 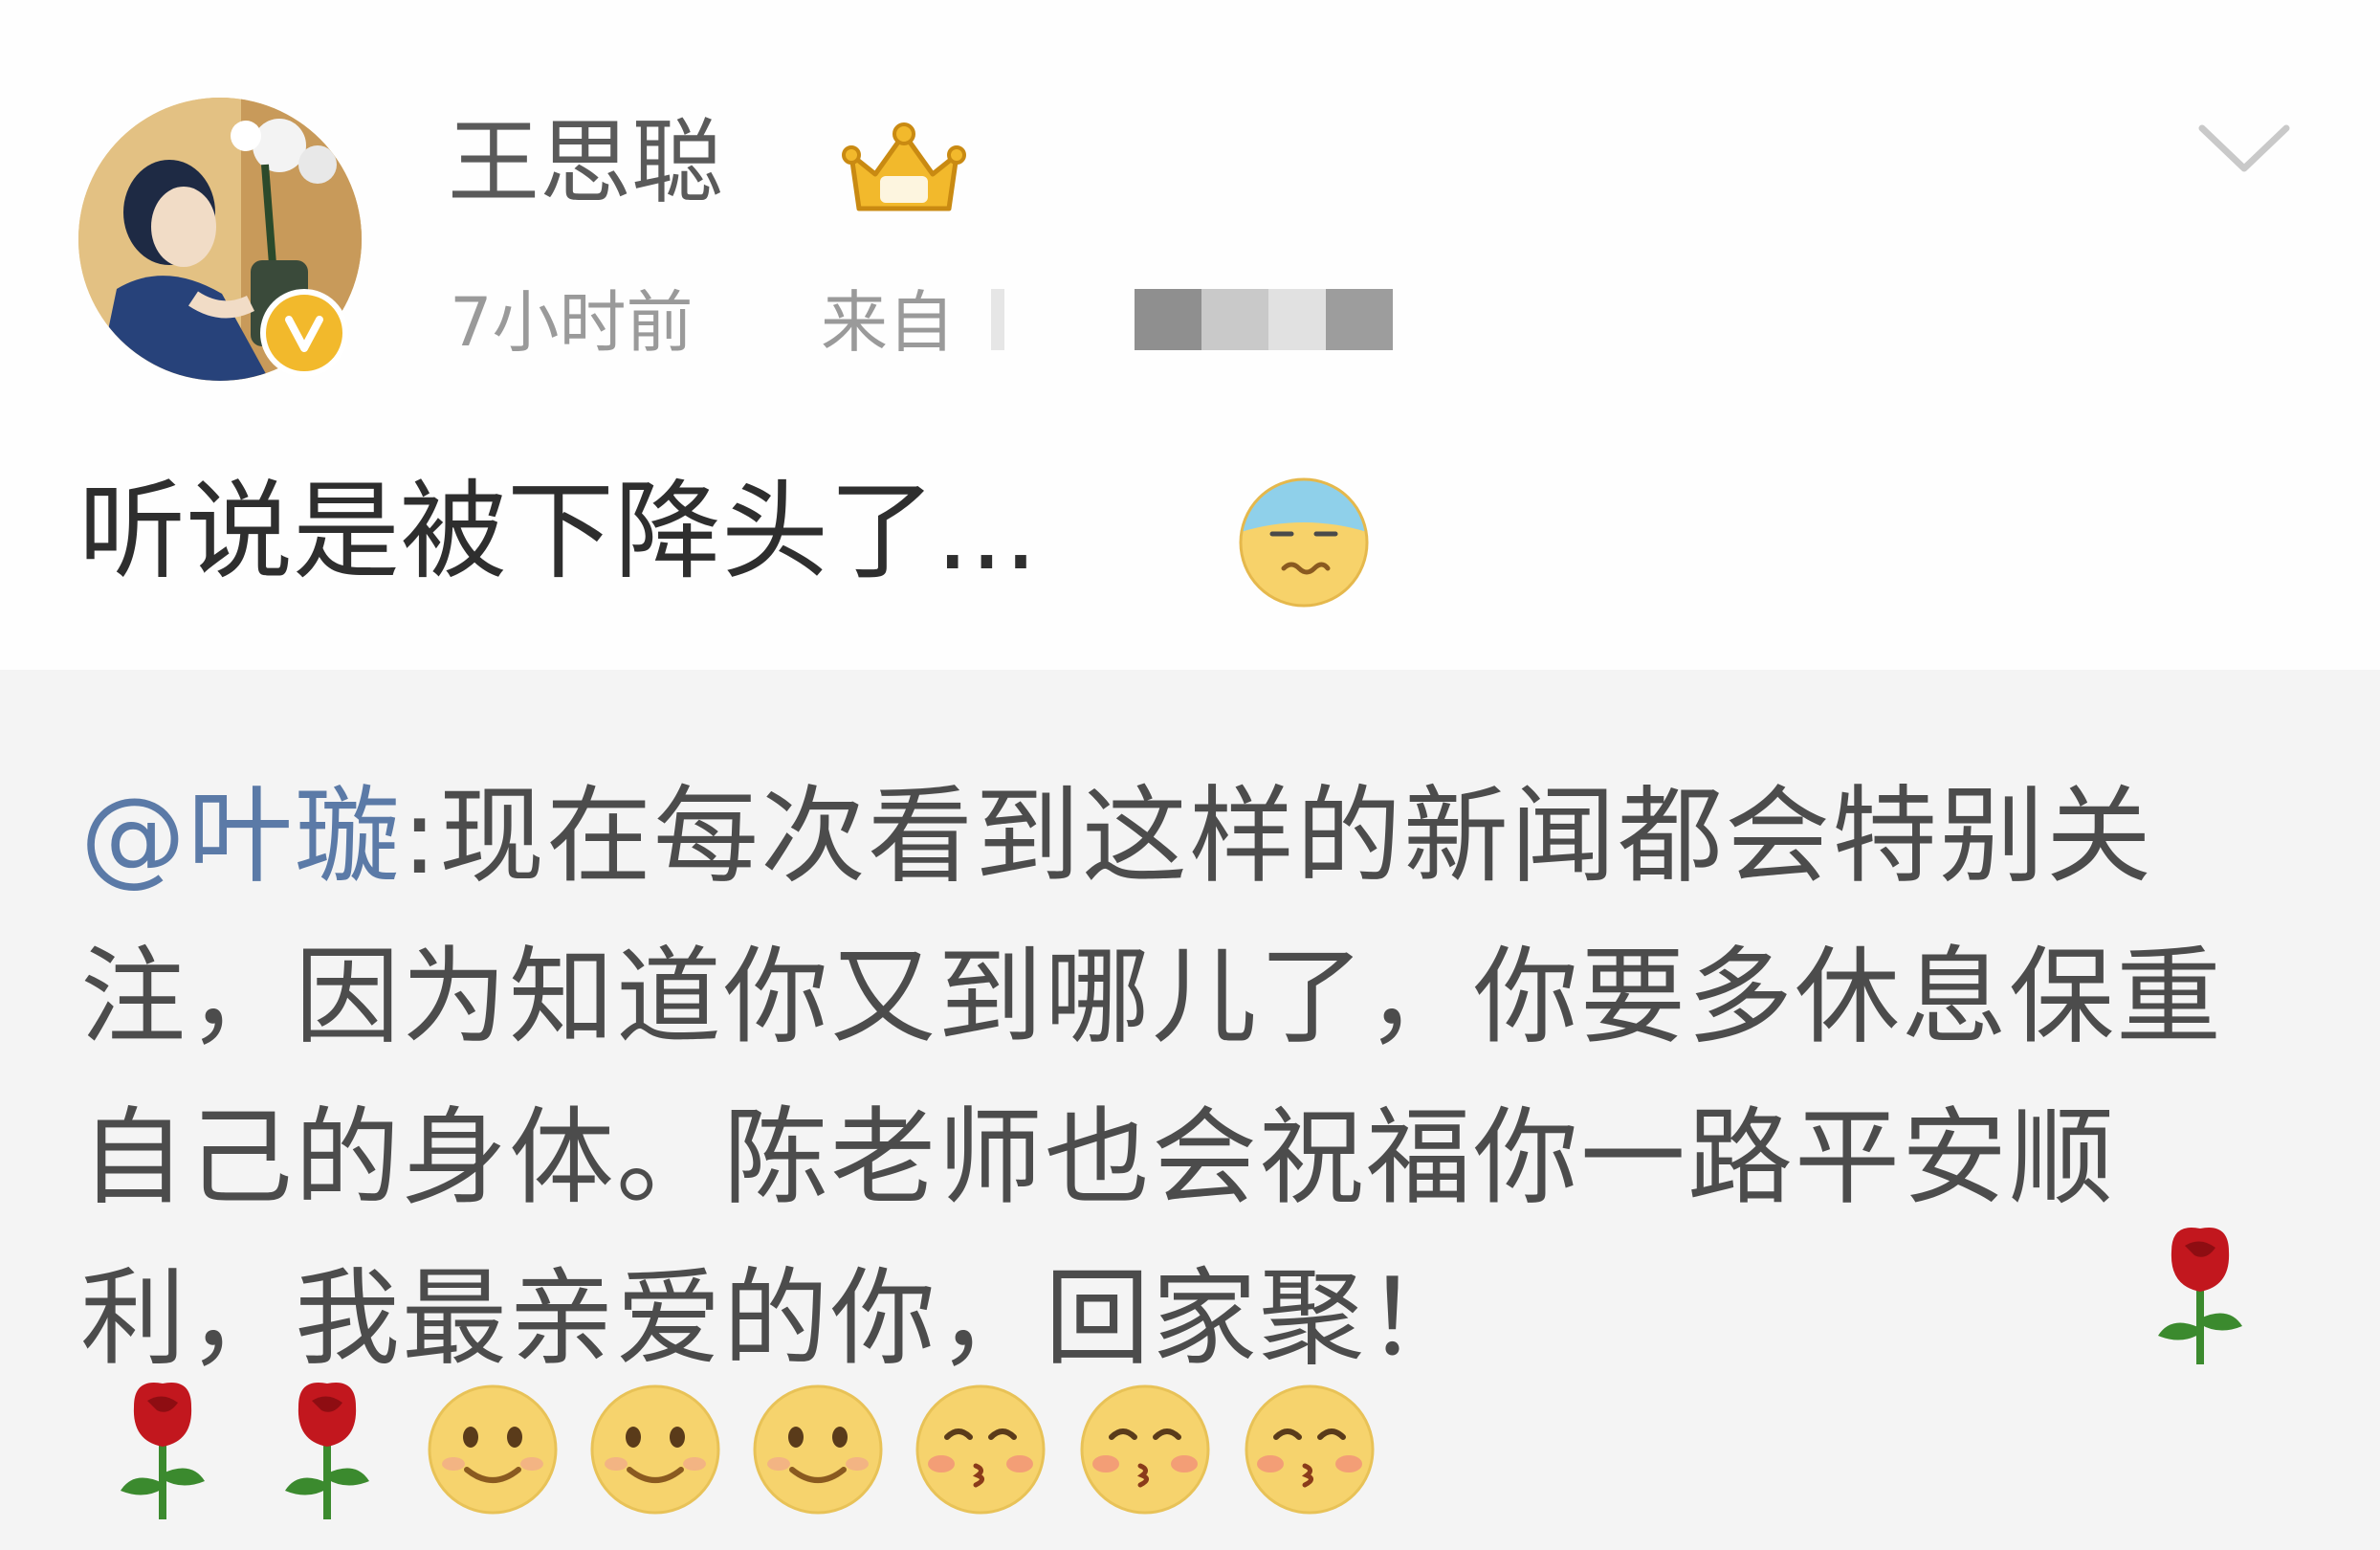 I want to click on emoji-row, so click(x=774, y=1454).